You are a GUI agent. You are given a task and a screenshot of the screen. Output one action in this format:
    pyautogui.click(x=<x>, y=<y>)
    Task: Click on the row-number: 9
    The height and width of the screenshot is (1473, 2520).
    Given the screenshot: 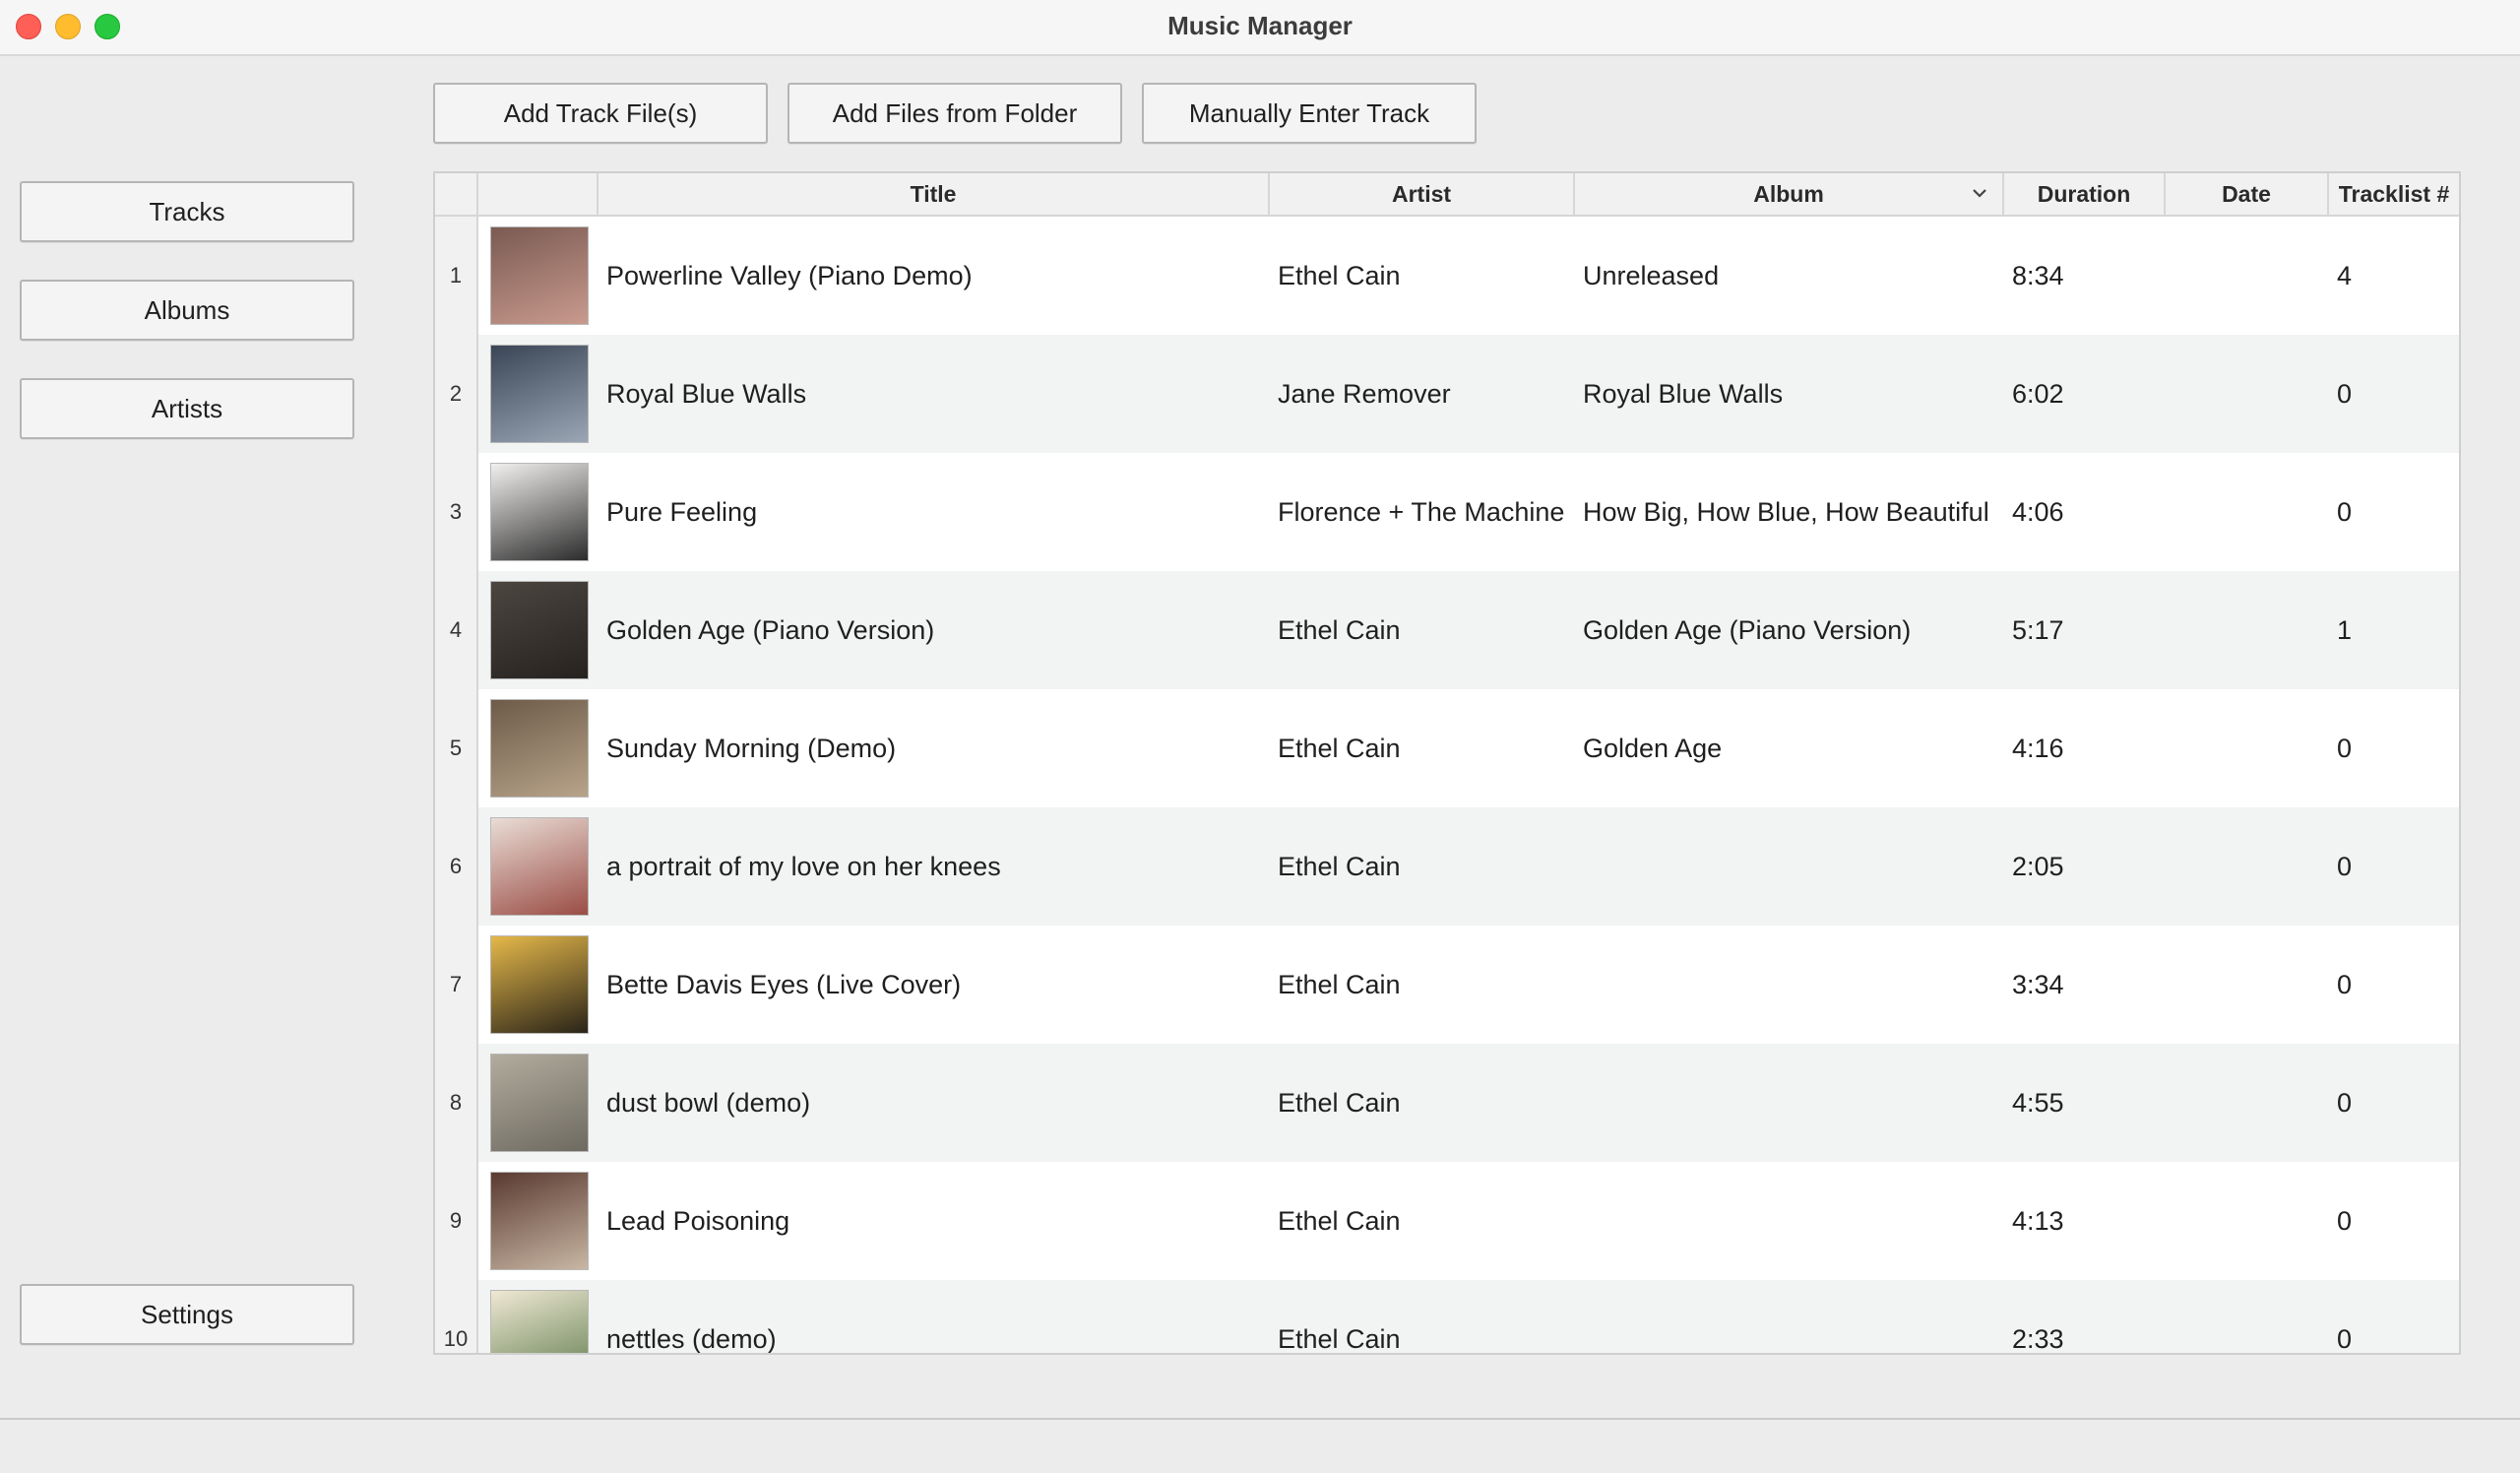 What is the action you would take?
    pyautogui.click(x=456, y=1221)
    